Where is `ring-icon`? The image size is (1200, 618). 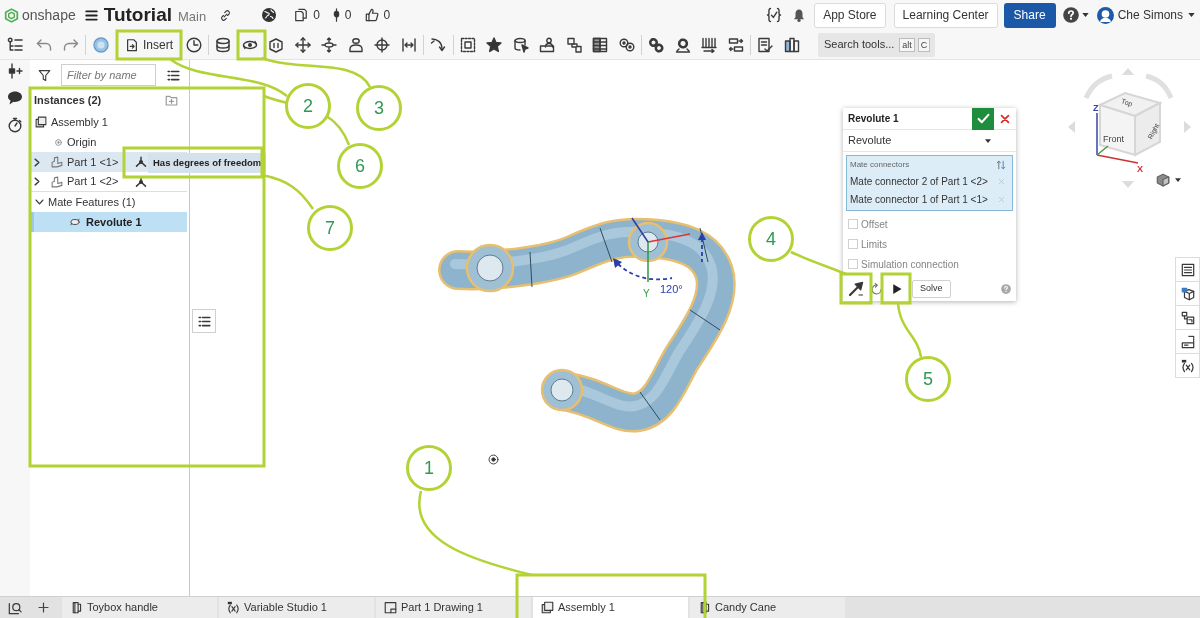
ring-icon is located at coordinates (75, 222).